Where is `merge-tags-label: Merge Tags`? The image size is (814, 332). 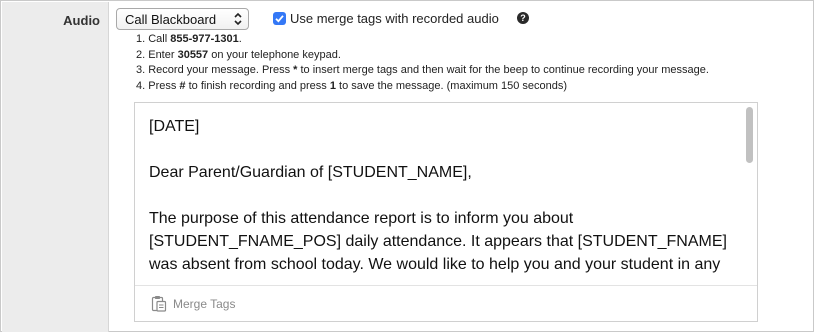 merge-tags-label: Merge Tags is located at coordinates (204, 304).